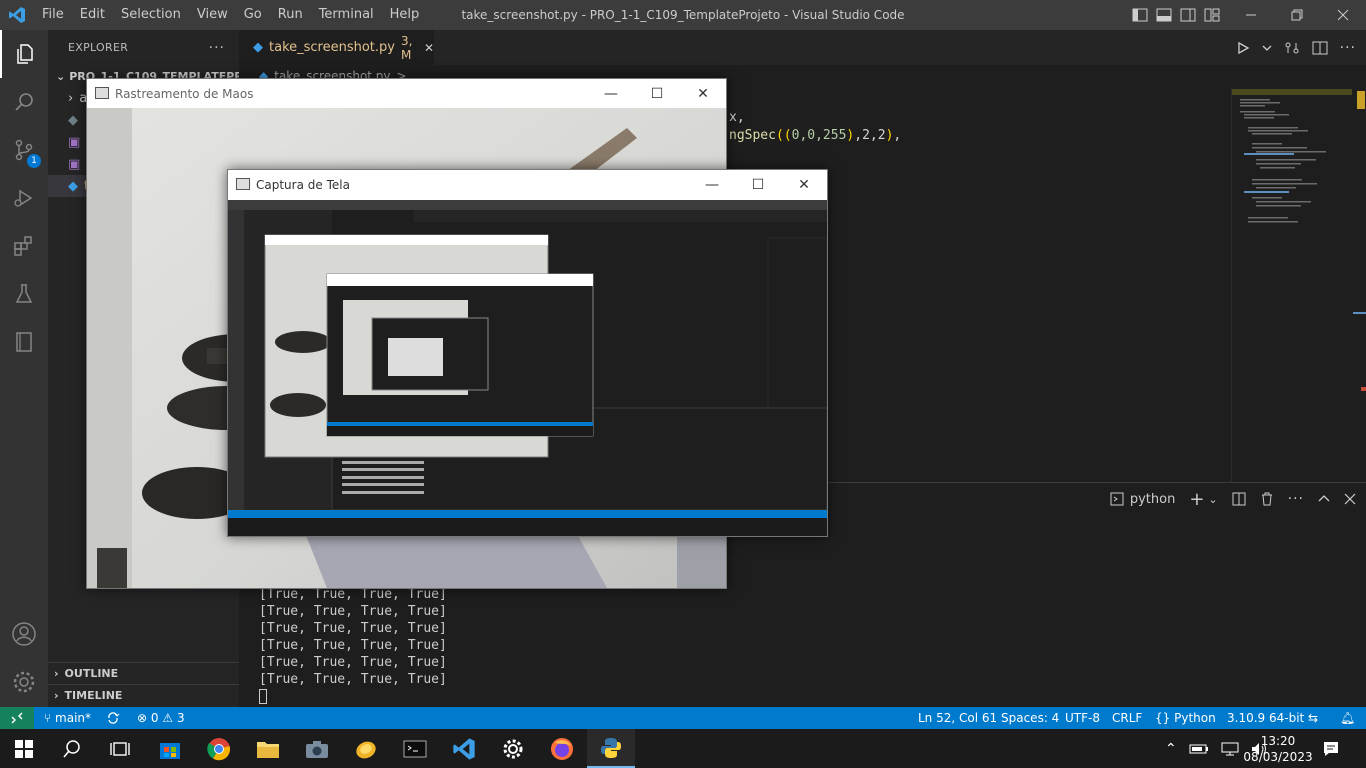  Describe the element at coordinates (268, 748) in the screenshot. I see `file-explorer-icon` at that location.